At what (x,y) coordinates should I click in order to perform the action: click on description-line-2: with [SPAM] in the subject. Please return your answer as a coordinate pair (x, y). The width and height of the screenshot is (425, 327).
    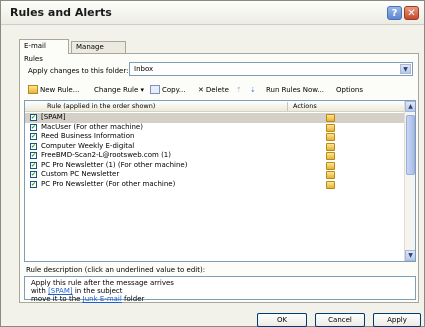
    Looking at the image, I should click on (220, 291).